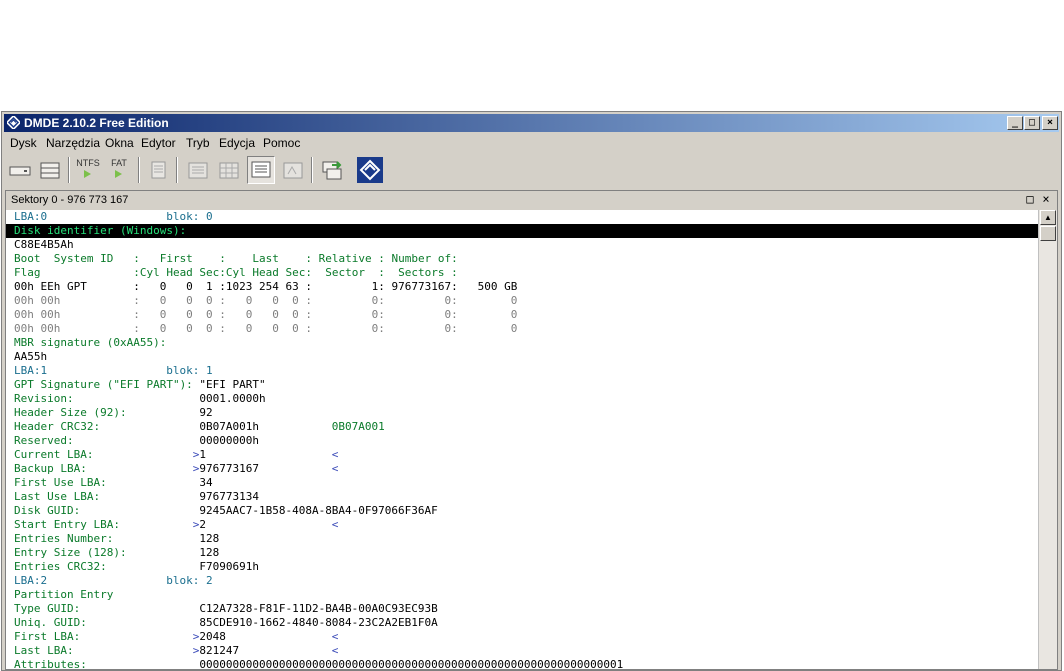 The image size is (1064, 671). Describe the element at coordinates (209, 552) in the screenshot. I see `sector-text: 128` at that location.